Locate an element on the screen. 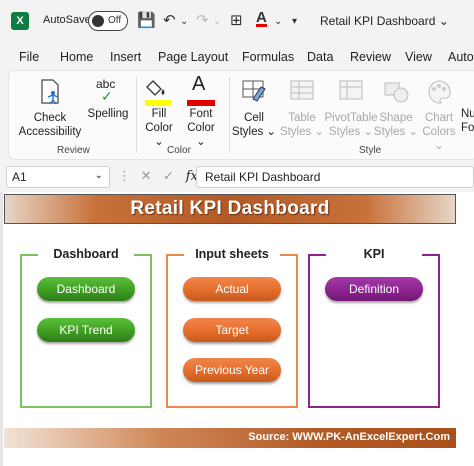 The height and width of the screenshot is (466, 474). panel-dashboard: Dashboard Dashboard KPI Trend is located at coordinates (86, 327).